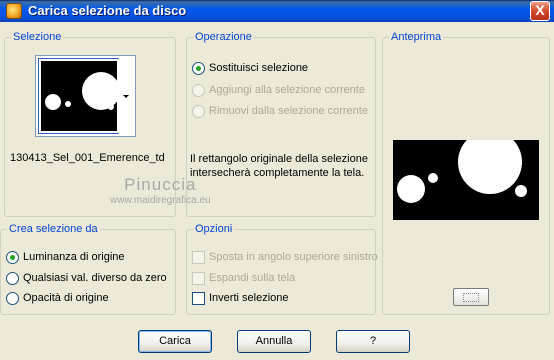 Image resolution: width=554 pixels, height=360 pixels. Describe the element at coordinates (249, 298) in the screenshot. I see `checkbox-label: Inverti selezione` at that location.